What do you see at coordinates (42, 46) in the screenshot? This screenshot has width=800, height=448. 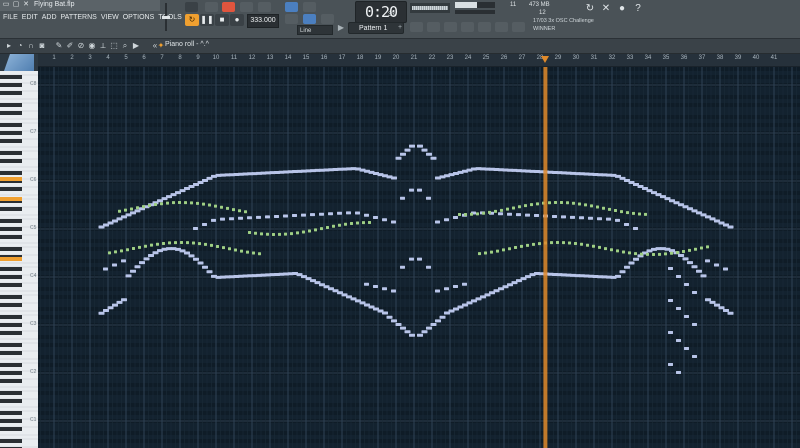 I see `stamp-icon: ◙` at bounding box center [42, 46].